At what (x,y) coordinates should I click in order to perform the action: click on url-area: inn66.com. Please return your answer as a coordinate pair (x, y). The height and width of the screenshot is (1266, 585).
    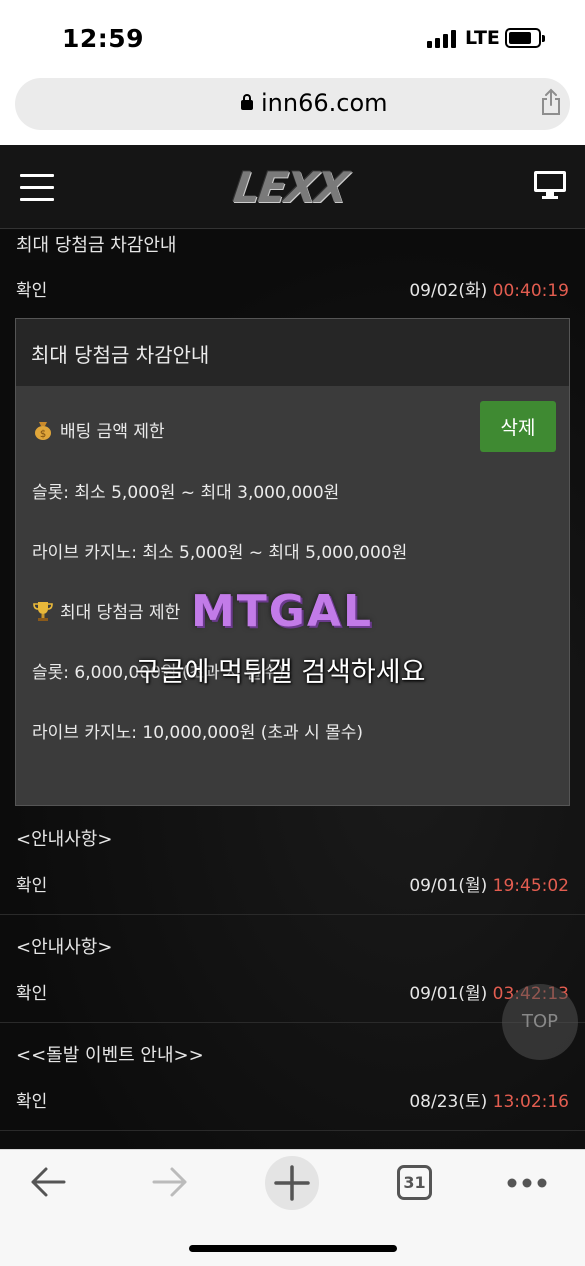
    Looking at the image, I should click on (292, 111).